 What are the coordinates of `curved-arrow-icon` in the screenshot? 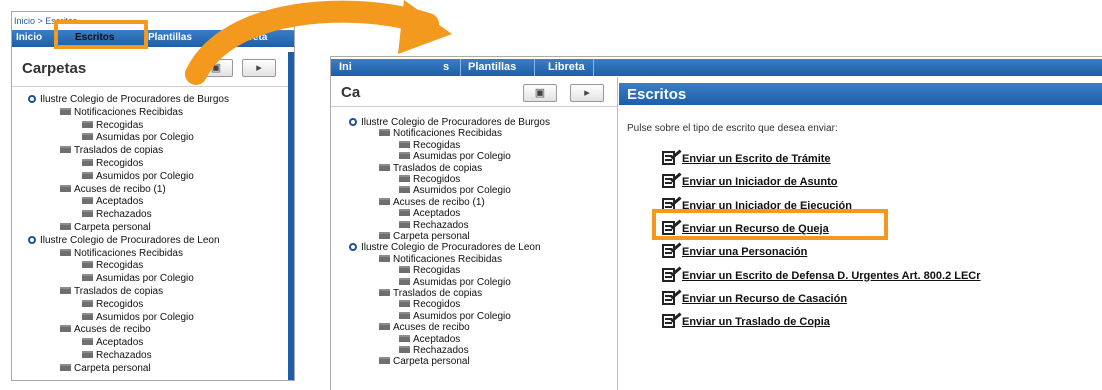 It's located at (318, 42).